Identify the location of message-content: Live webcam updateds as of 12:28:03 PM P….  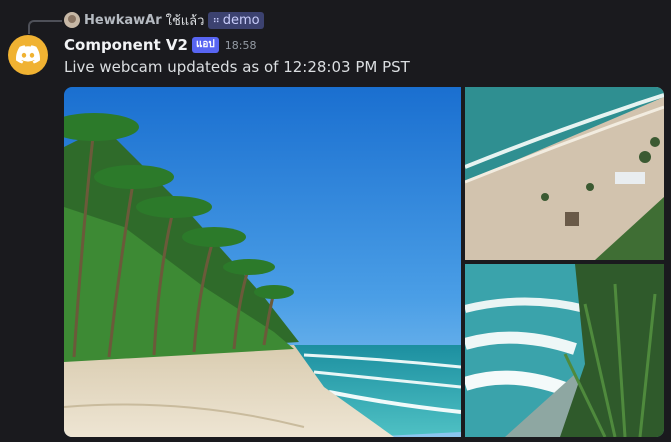
(237, 67).